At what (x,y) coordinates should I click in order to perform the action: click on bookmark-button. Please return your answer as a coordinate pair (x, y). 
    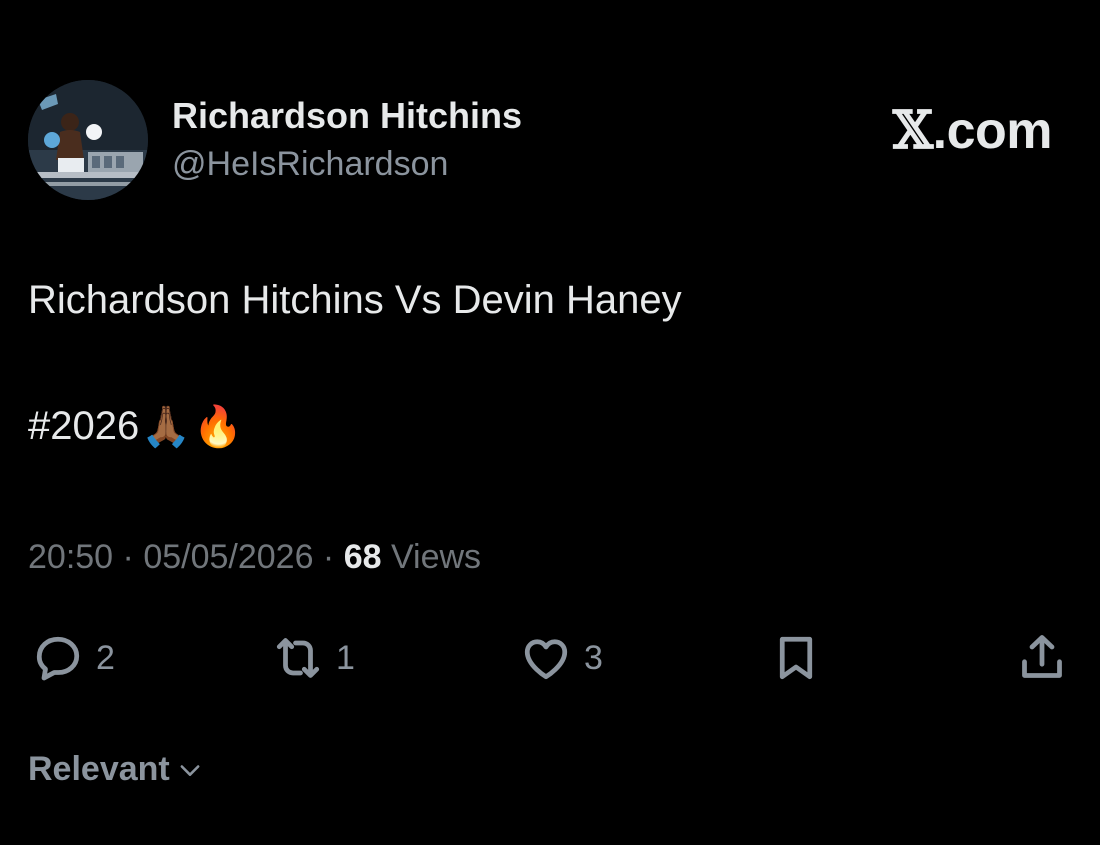
    Looking at the image, I should click on (796, 658).